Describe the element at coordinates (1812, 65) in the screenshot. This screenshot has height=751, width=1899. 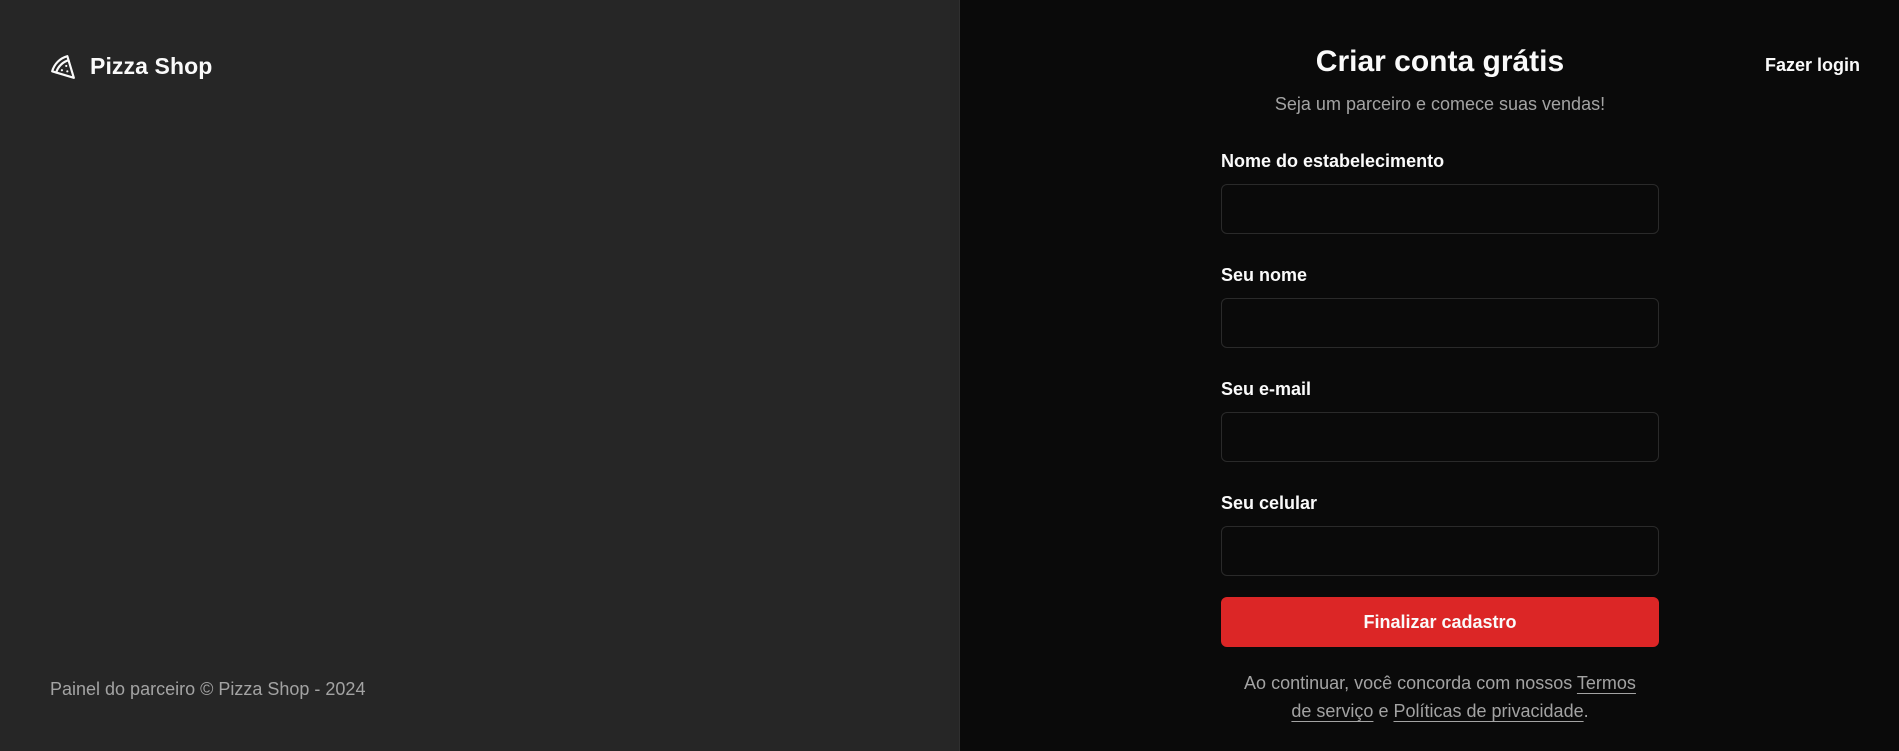
I see `login-link: Fazer login` at that location.